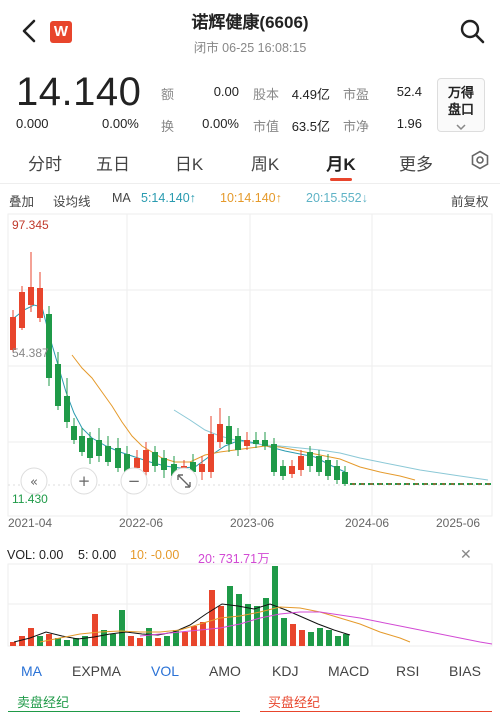 This screenshot has height=718, width=500. I want to click on mktcap-label: 市值, so click(266, 126).